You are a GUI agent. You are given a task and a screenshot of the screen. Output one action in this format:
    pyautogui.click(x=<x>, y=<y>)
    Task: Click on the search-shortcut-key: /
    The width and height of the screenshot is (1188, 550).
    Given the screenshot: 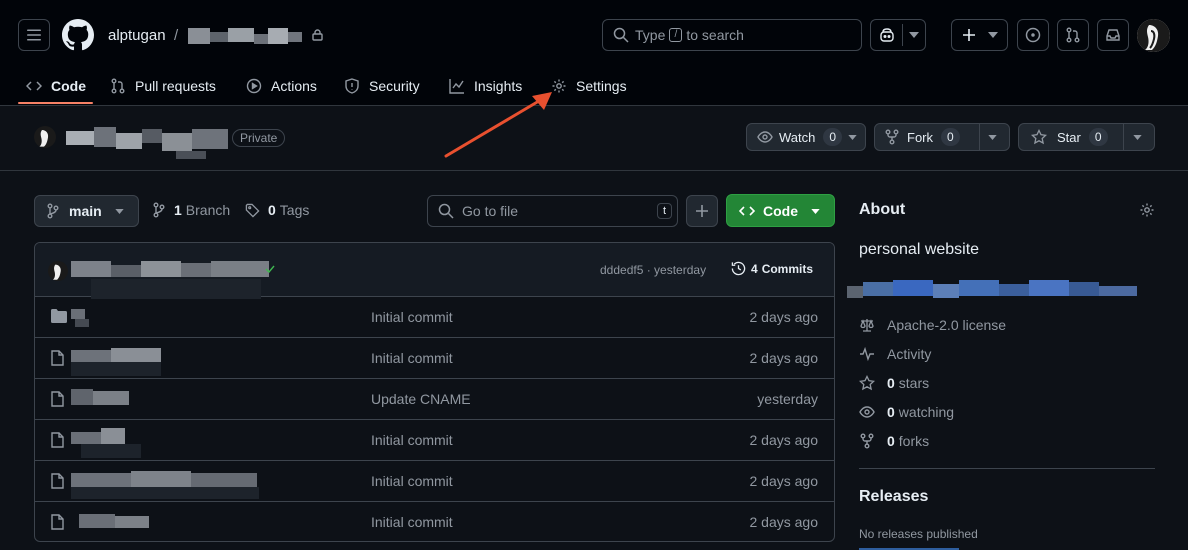 What is the action you would take?
    pyautogui.click(x=676, y=35)
    